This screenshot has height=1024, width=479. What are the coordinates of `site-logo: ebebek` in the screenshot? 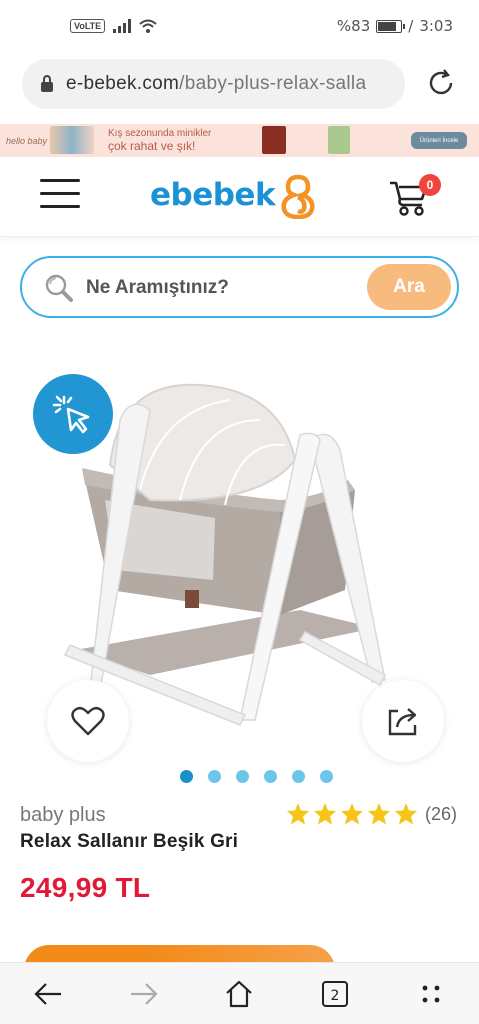 It's located at (234, 195).